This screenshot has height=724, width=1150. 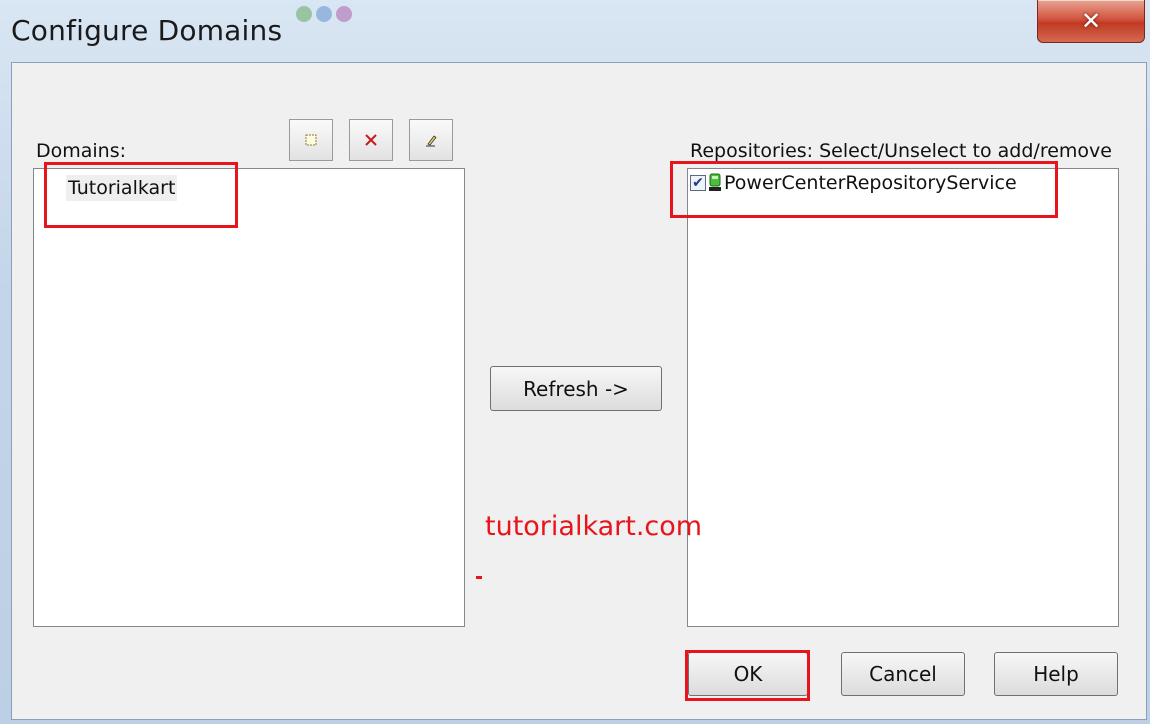 I want to click on delete-domain-button, so click(x=371, y=140).